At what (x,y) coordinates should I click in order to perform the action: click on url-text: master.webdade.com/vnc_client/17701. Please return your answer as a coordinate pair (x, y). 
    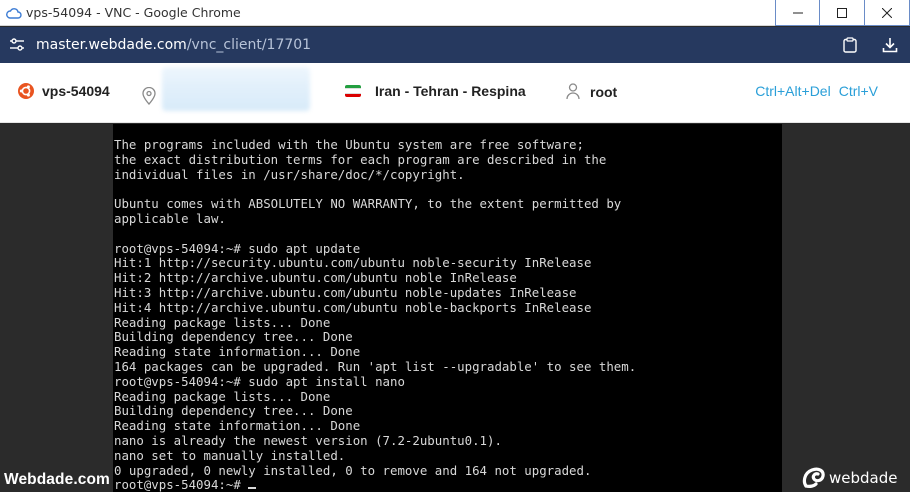
    Looking at the image, I should click on (173, 45).